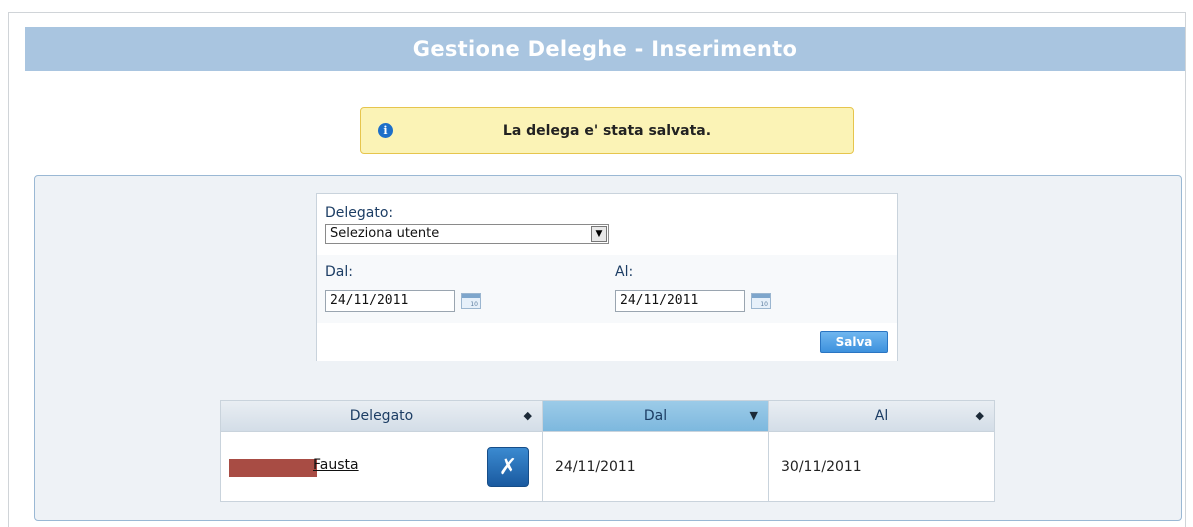 The image size is (1193, 527). Describe the element at coordinates (595, 467) in the screenshot. I see `dal-cell-value: 24/11/2011` at that location.